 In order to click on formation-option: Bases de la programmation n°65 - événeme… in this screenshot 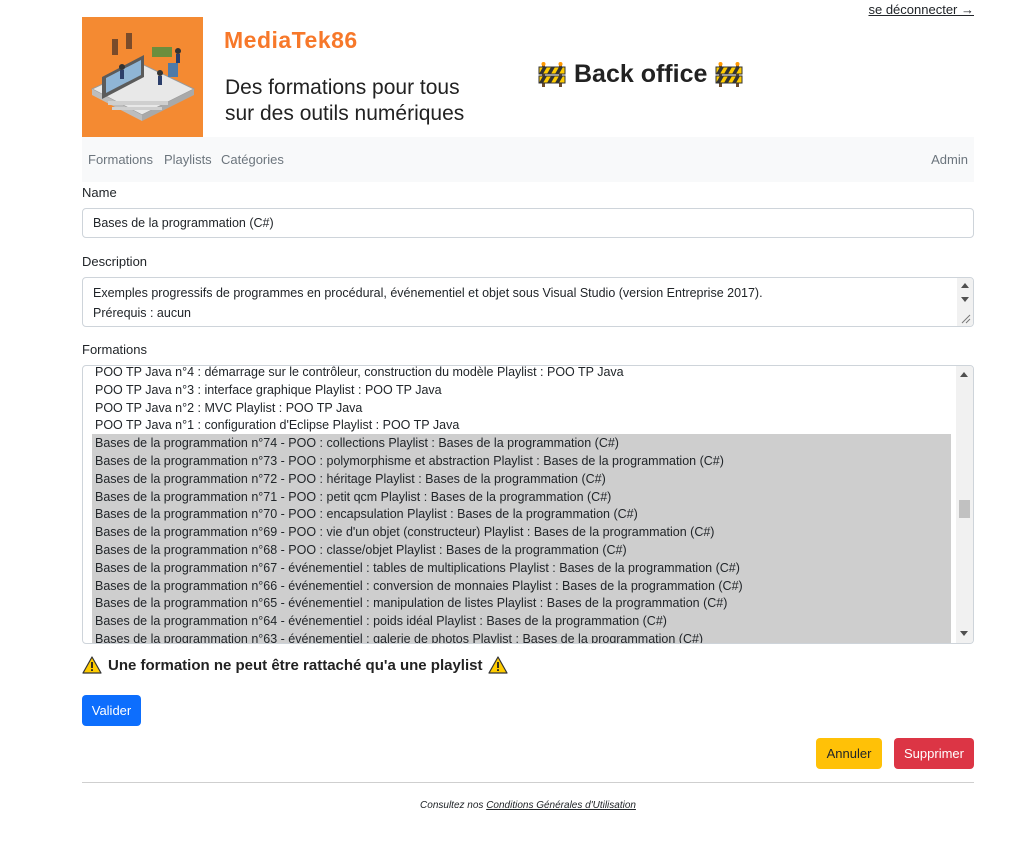, I will do `click(521, 603)`.